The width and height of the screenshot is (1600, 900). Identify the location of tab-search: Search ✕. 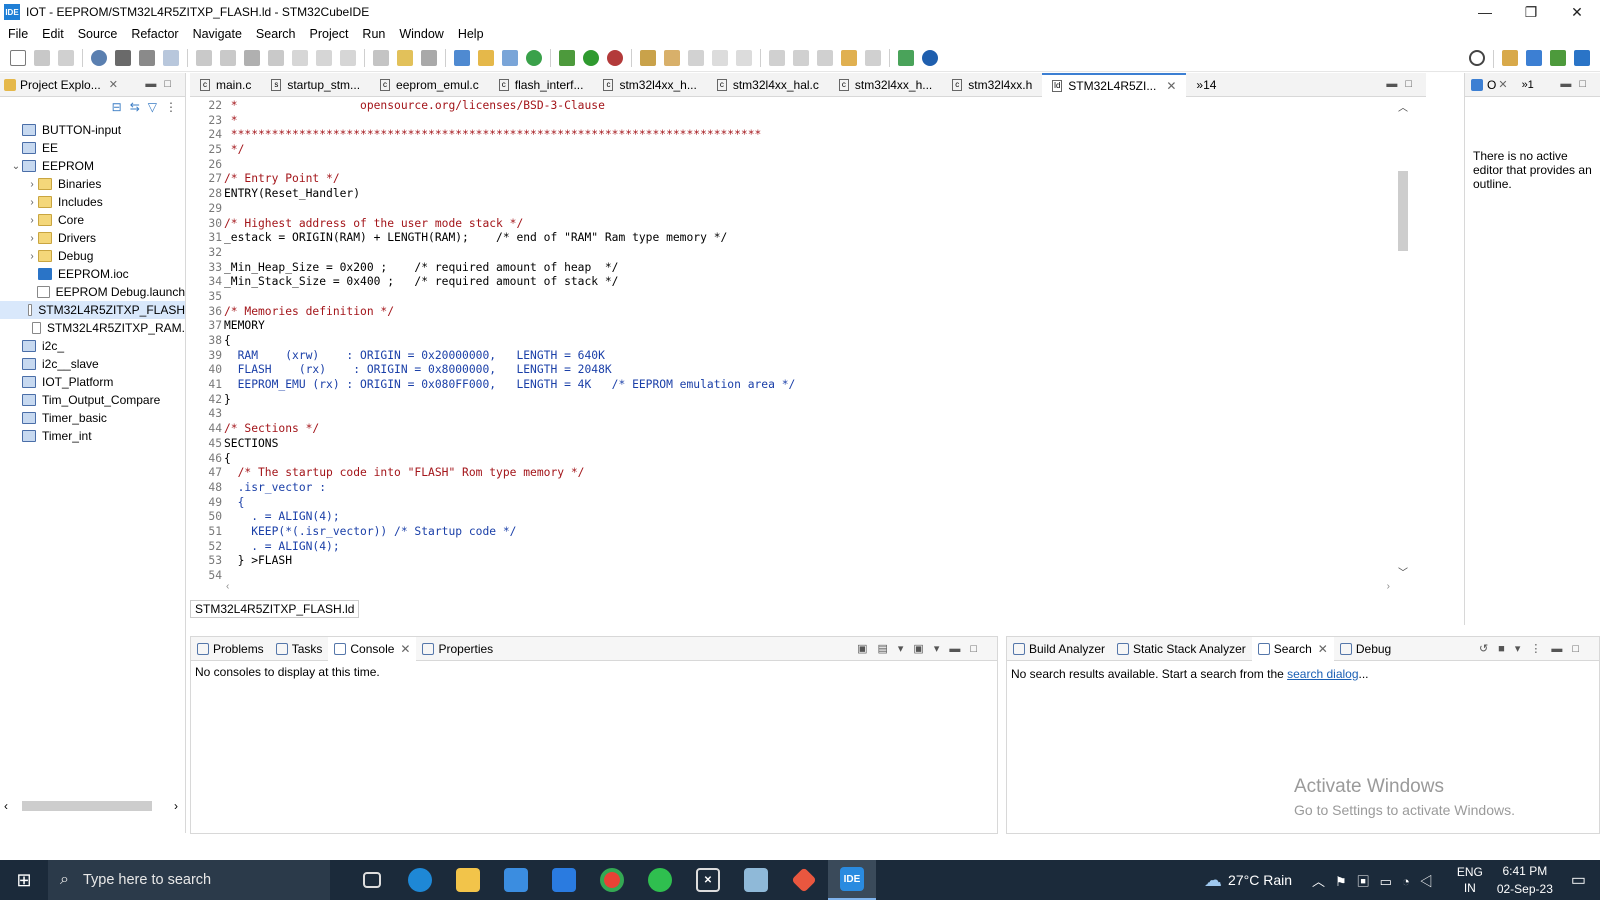
(1292, 648).